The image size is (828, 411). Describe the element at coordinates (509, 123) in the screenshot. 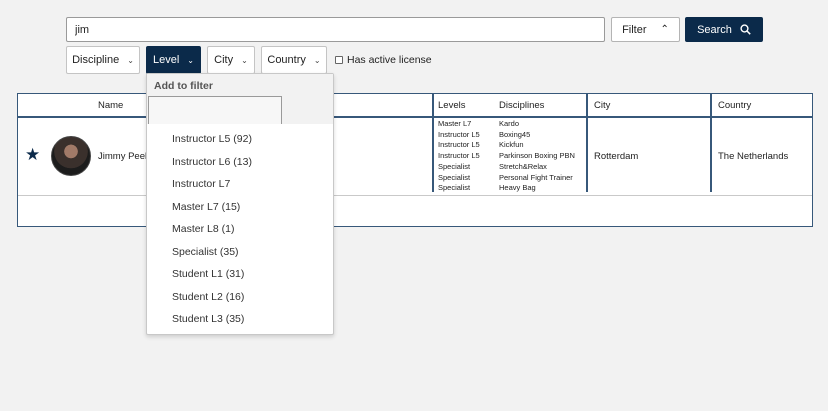

I see `row-discipline: Kardo` at that location.